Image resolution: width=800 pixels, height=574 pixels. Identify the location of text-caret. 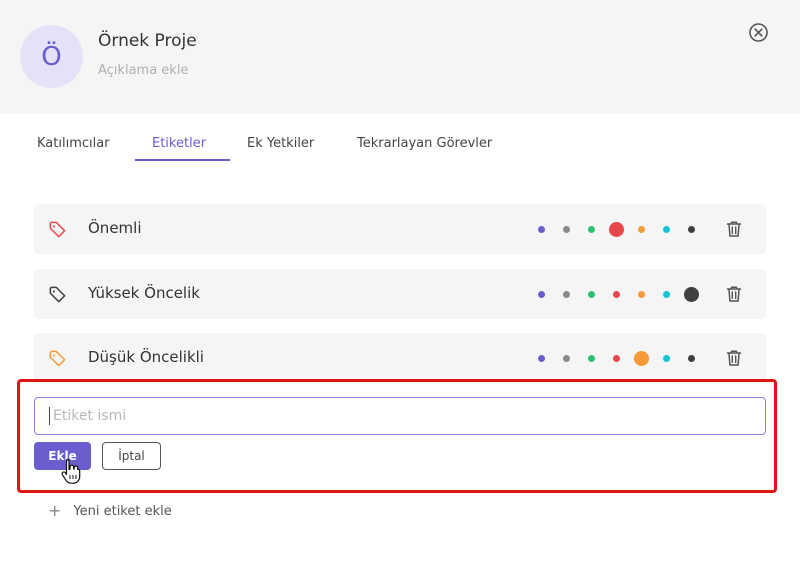
(49, 416).